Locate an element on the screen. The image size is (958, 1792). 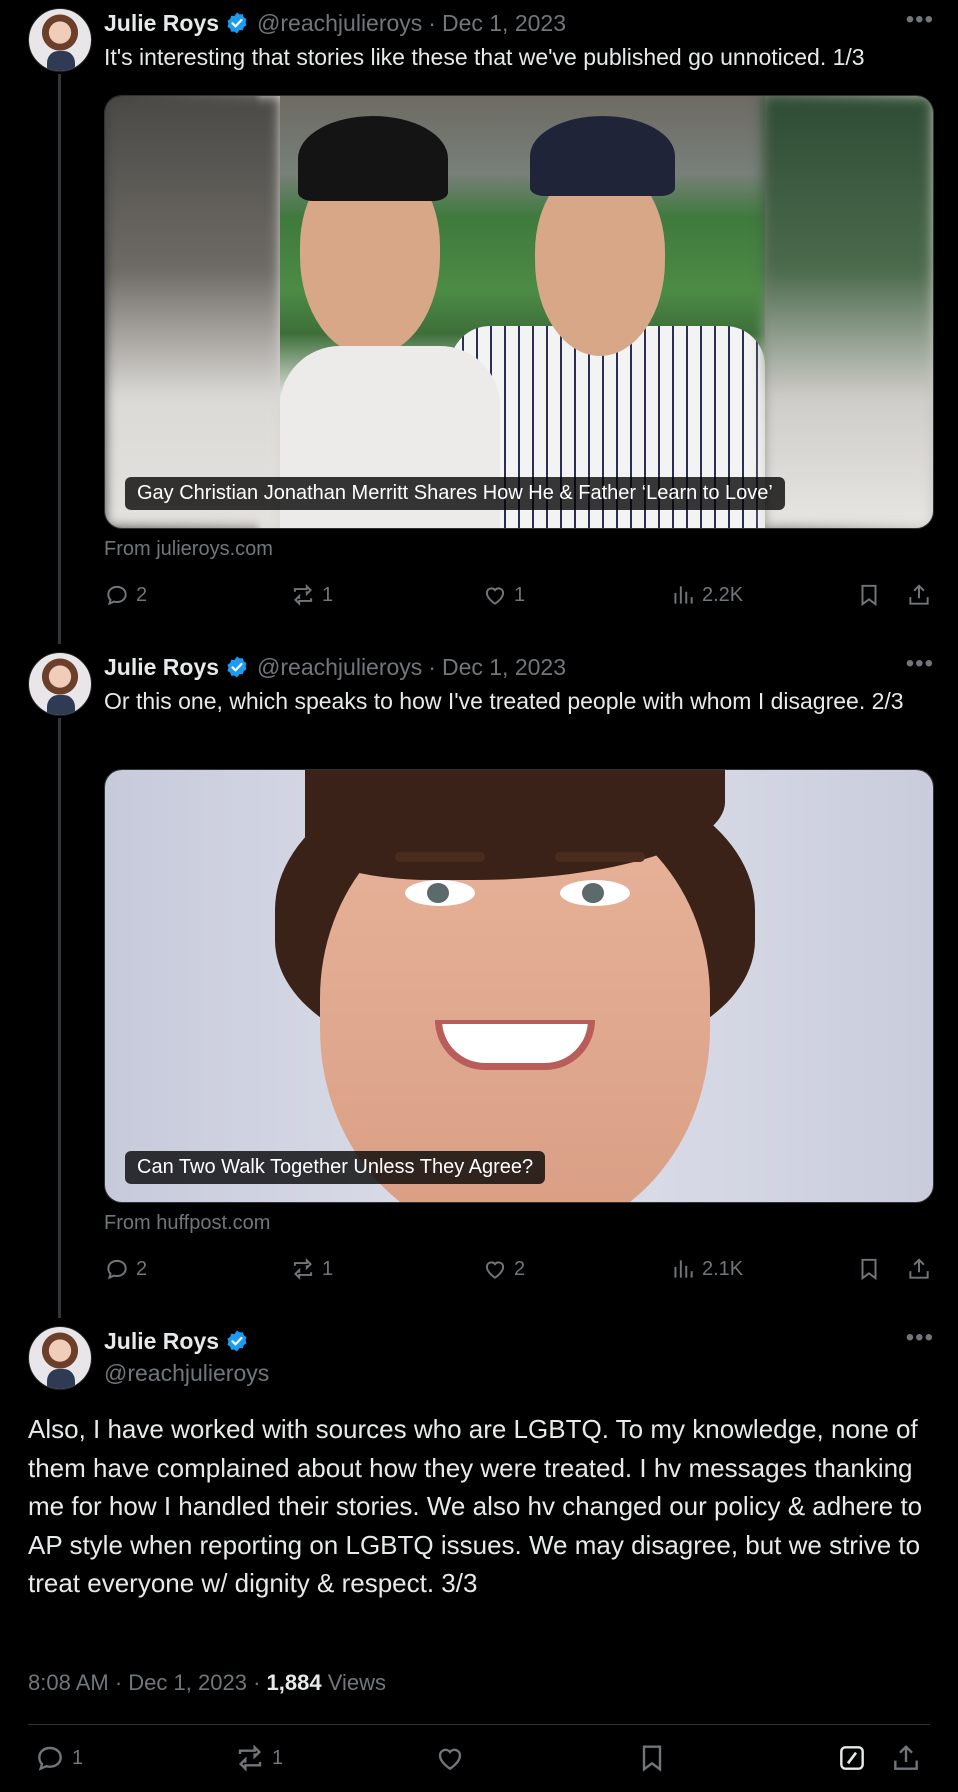
card-caption: Can Two Walk Together Unless They Agree? is located at coordinates (335, 1167).